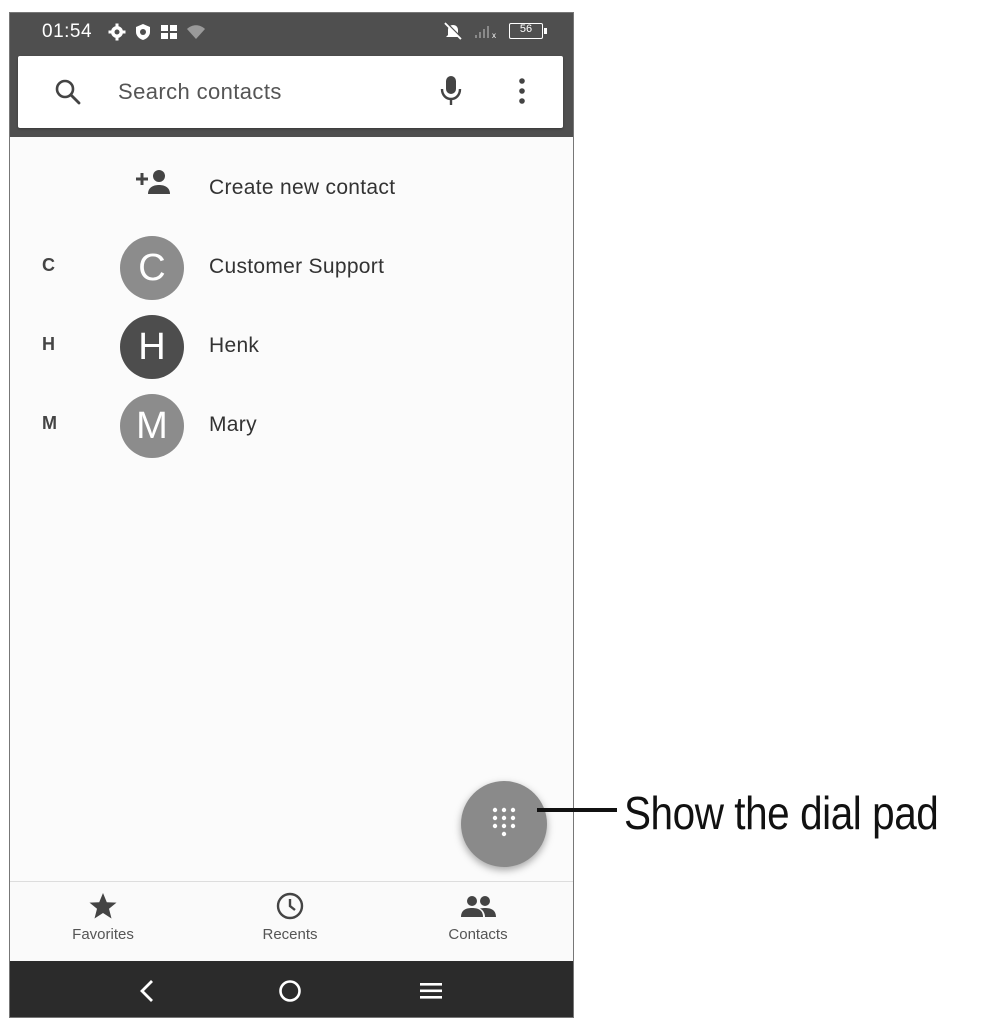 This screenshot has height=1021, width=989. Describe the element at coordinates (68, 92) in the screenshot. I see `search-icon` at that location.